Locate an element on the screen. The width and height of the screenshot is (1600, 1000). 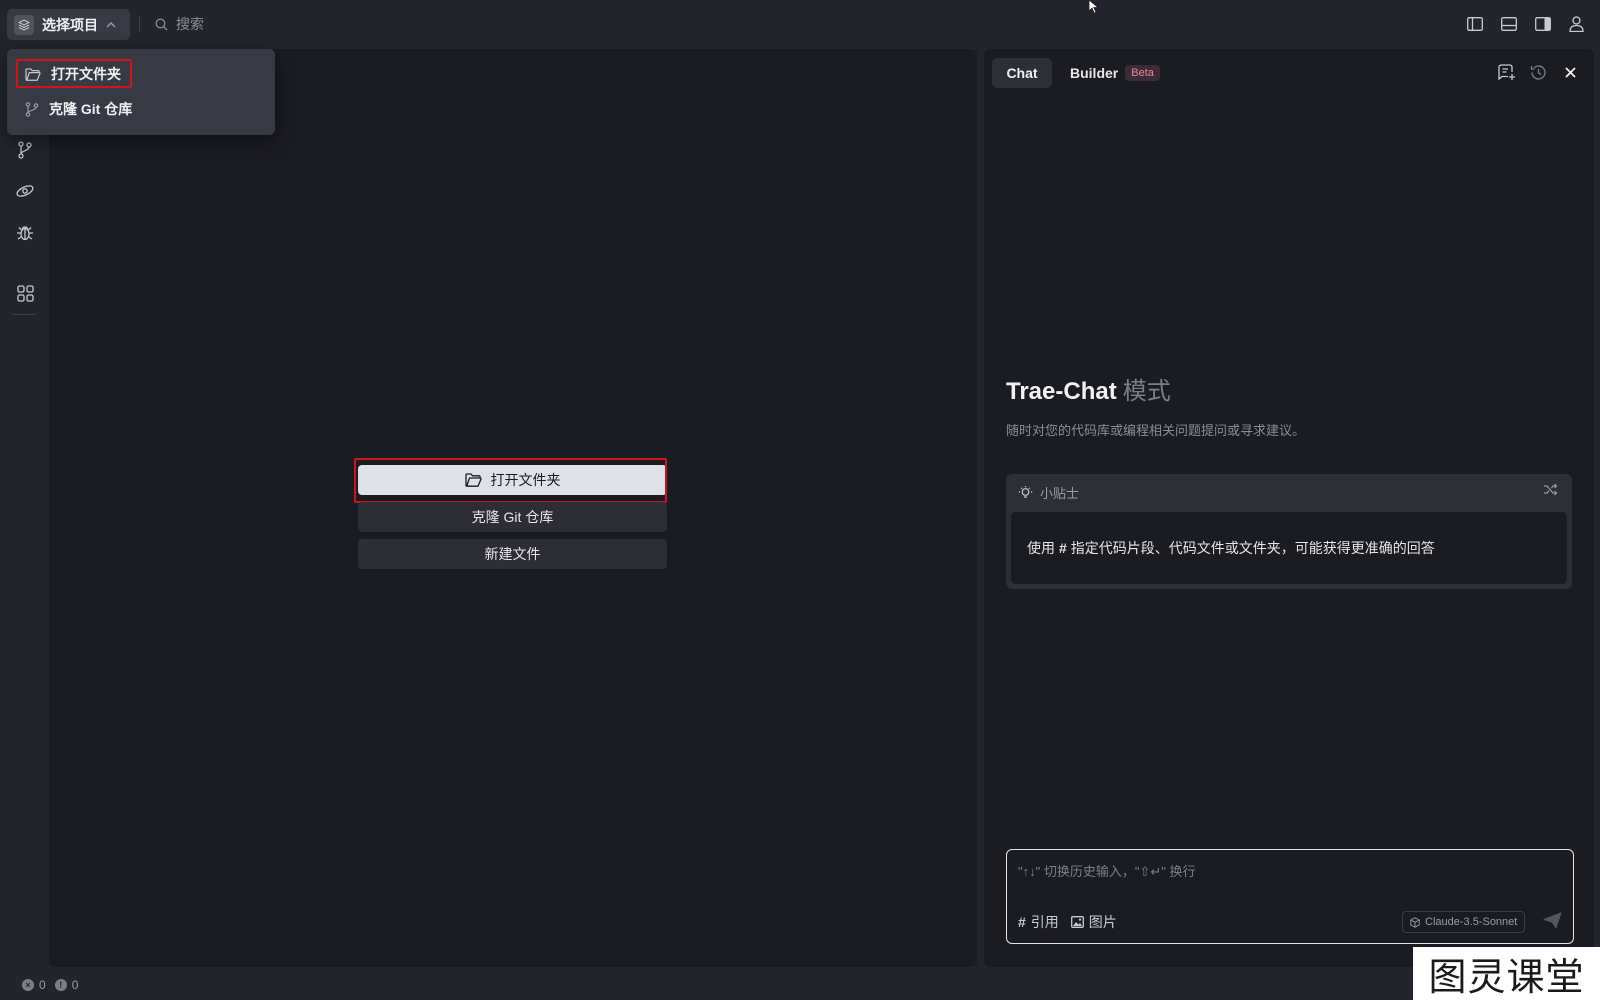
tips-body-prefix: 使用 is located at coordinates (1041, 548).